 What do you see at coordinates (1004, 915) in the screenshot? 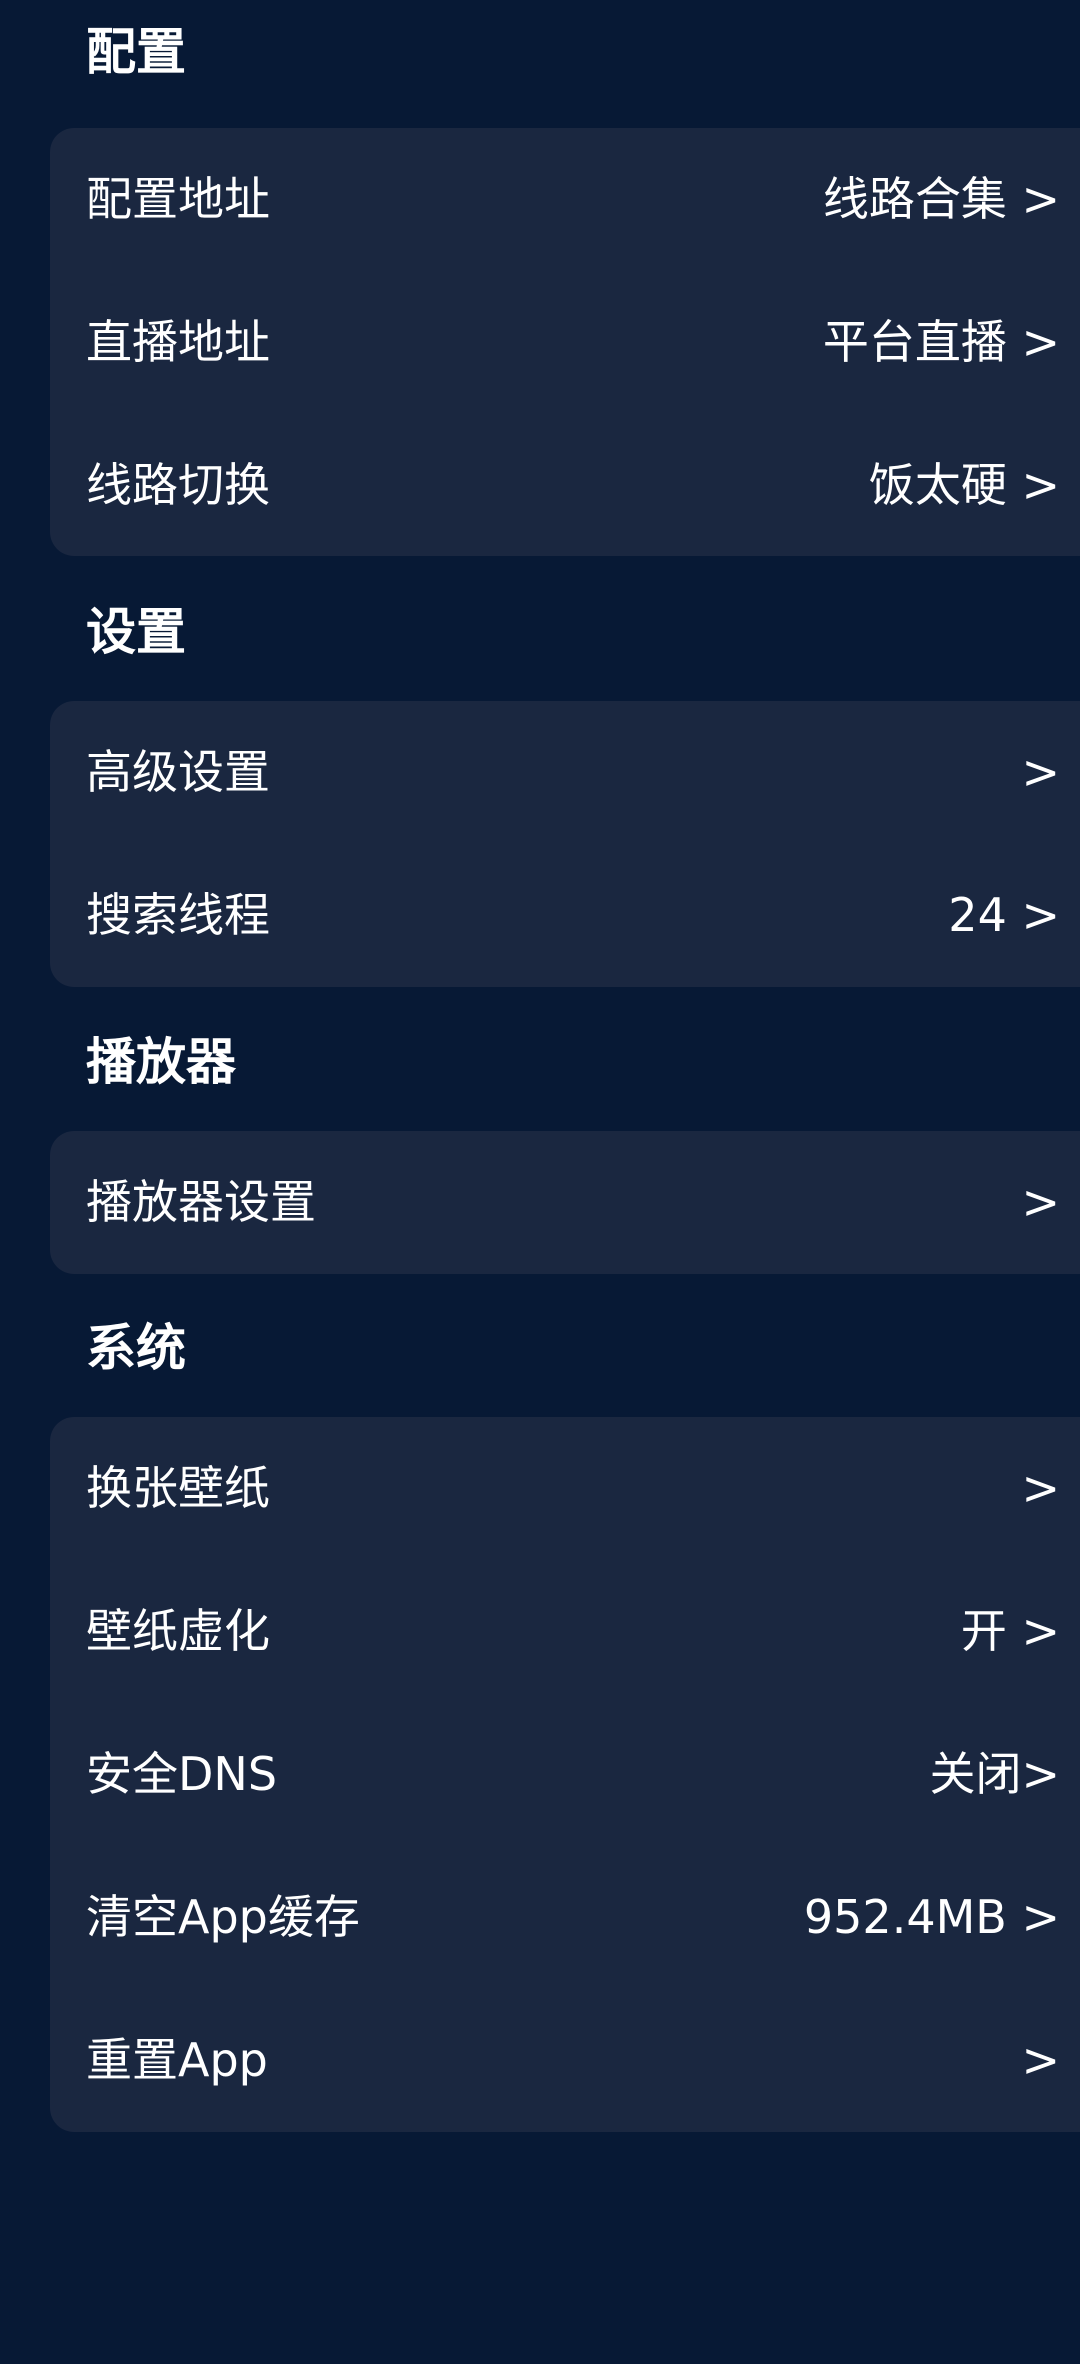
I see `search-threads-value: 24 >` at bounding box center [1004, 915].